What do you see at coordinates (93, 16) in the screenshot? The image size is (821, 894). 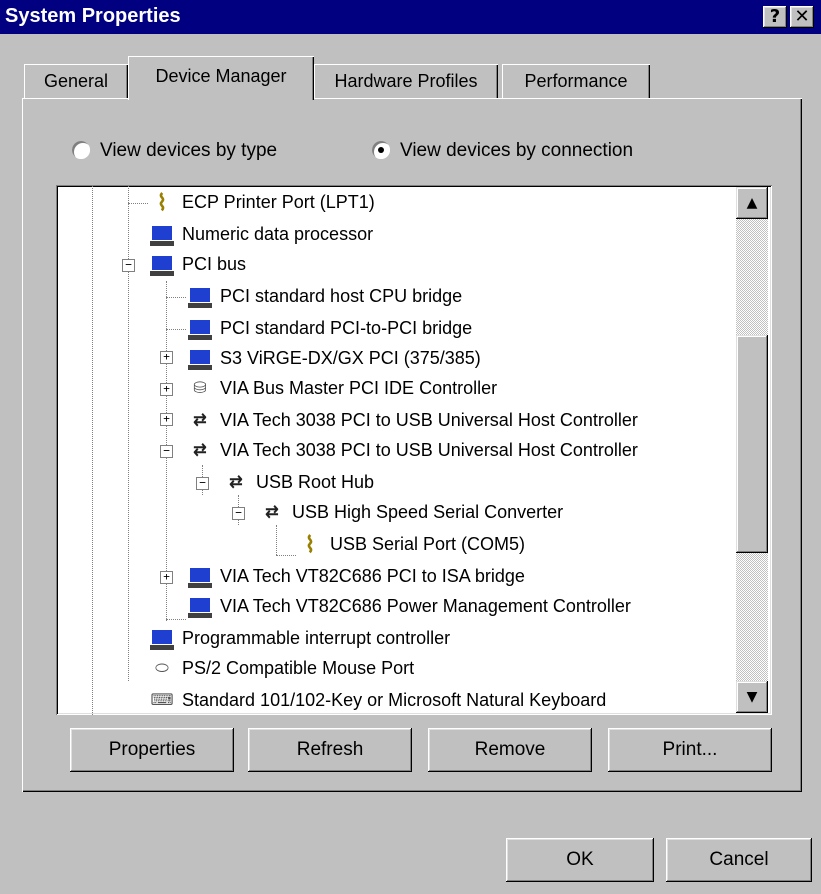 I see `window-title: System Properties` at bounding box center [93, 16].